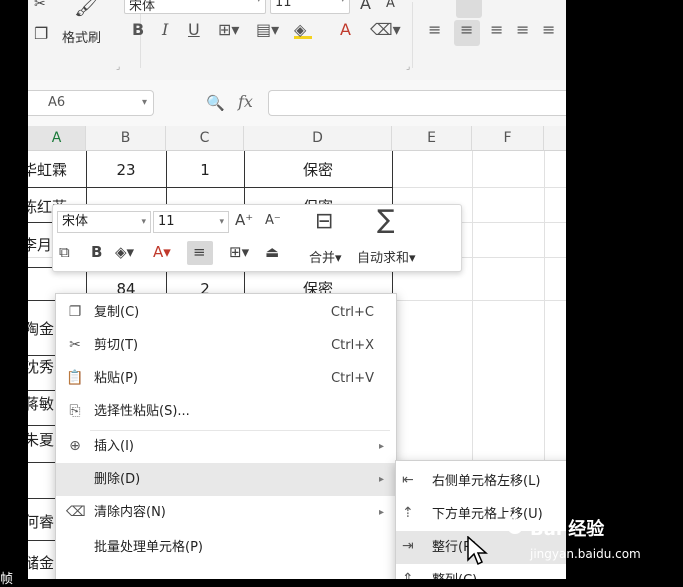 This screenshot has height=587, width=683. What do you see at coordinates (117, 479) in the screenshot?
I see `menu-item-label: 删除(D)` at bounding box center [117, 479].